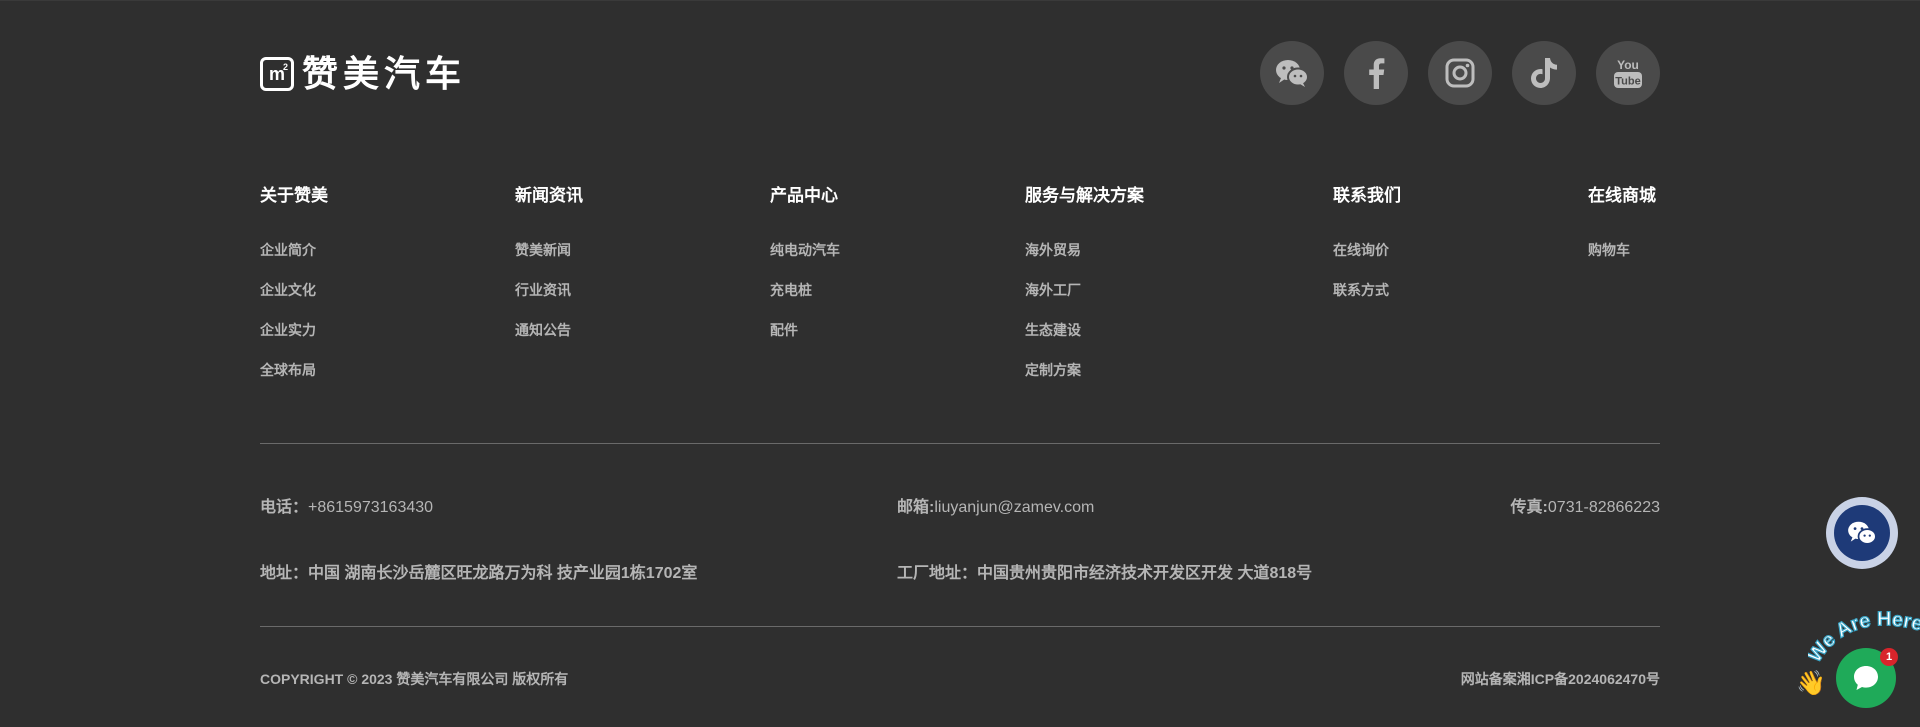 This screenshot has width=1920, height=727. Describe the element at coordinates (937, 573) in the screenshot. I see `factory-label: 工厂地址：` at that location.